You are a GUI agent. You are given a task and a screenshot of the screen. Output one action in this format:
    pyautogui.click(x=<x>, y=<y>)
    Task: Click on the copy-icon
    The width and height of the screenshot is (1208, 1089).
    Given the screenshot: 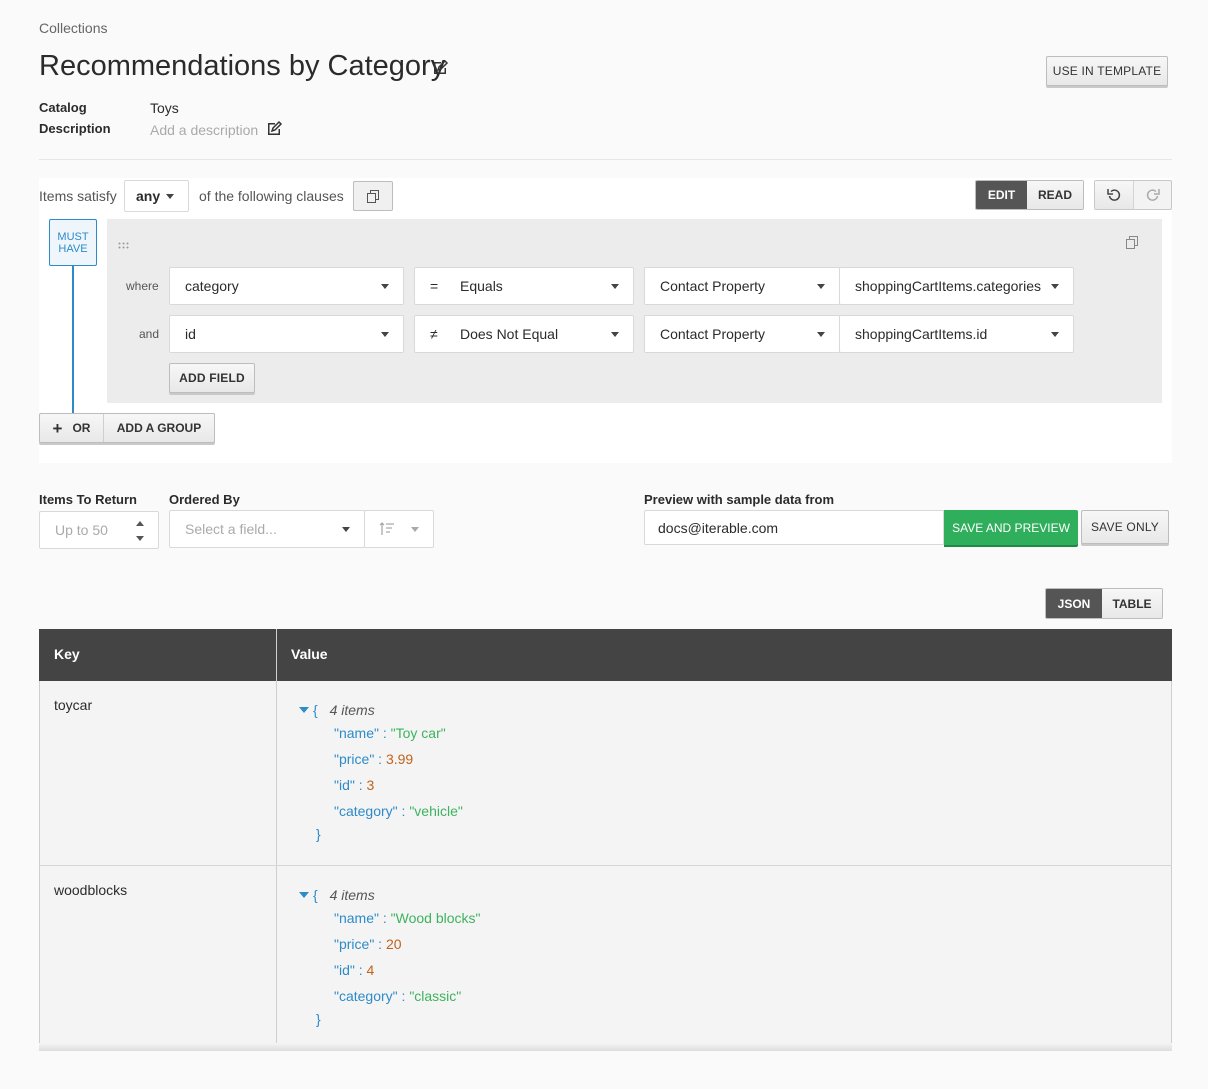 What is the action you would take?
    pyautogui.click(x=373, y=196)
    